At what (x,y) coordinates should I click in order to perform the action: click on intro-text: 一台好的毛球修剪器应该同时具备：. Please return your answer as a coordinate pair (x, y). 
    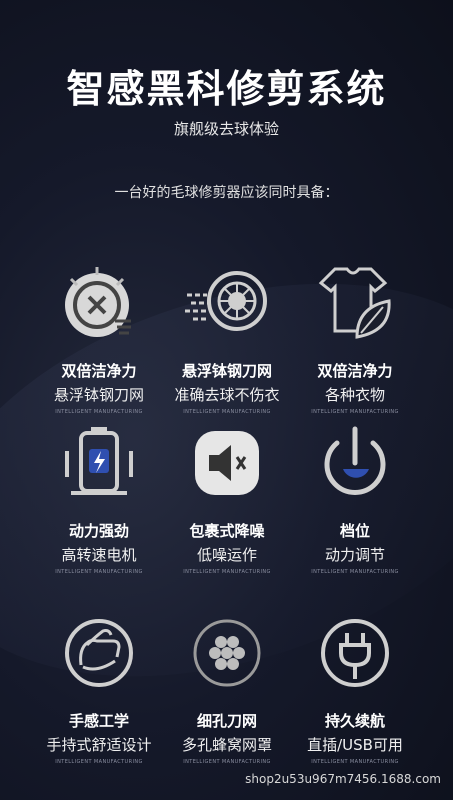
    Looking at the image, I should click on (226, 193).